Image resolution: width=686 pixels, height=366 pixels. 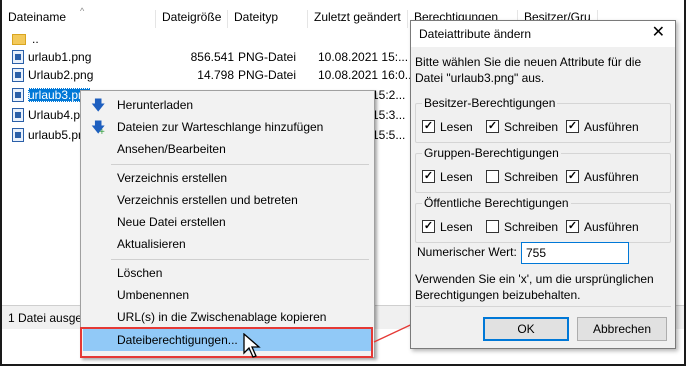 I want to click on public-read-checkbox: ✓ Lesen, so click(x=447, y=227).